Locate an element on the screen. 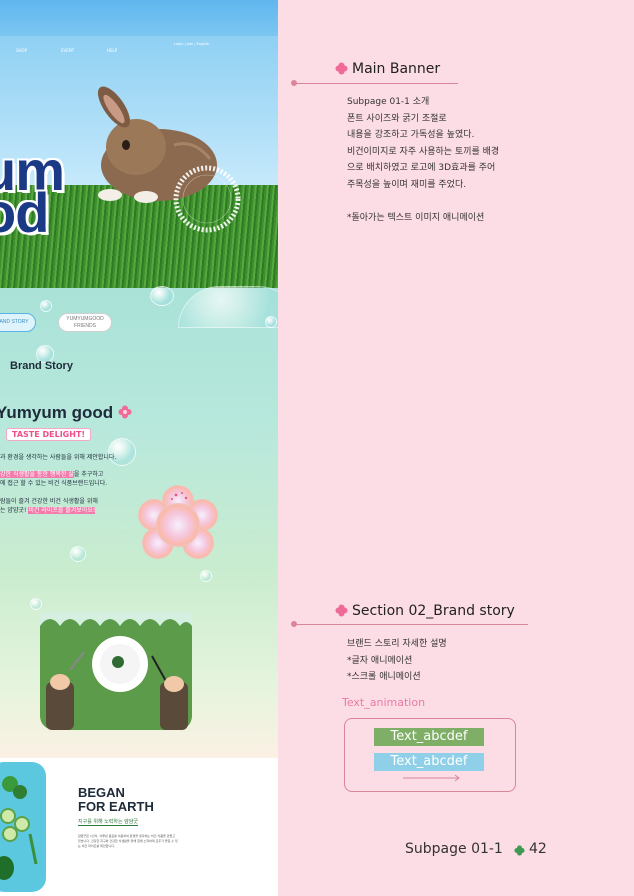 The width and height of the screenshot is (634, 896). taste-badge: TASTE DELIGHT! is located at coordinates (49, 434).